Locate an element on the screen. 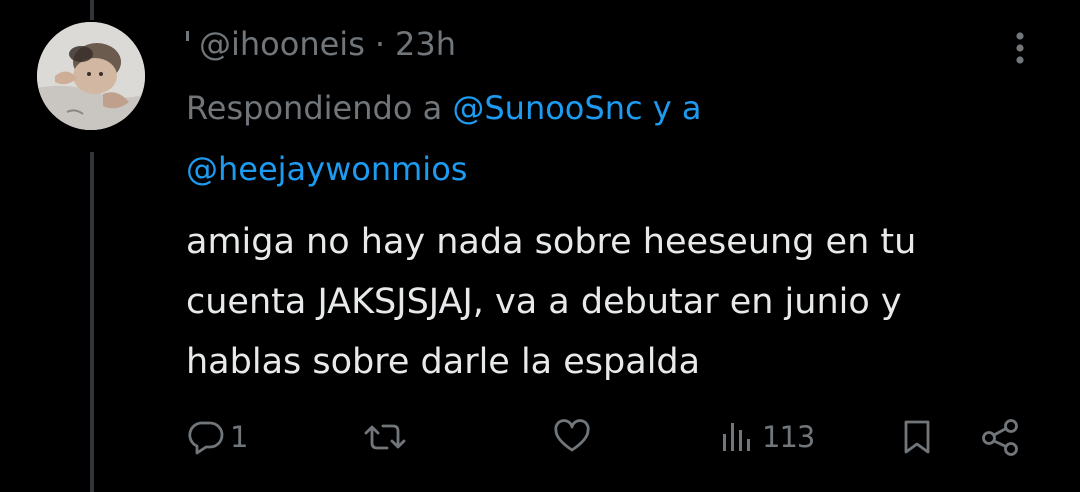 This screenshot has height=492, width=1080. name-fragment is located at coordinates (187, 36).